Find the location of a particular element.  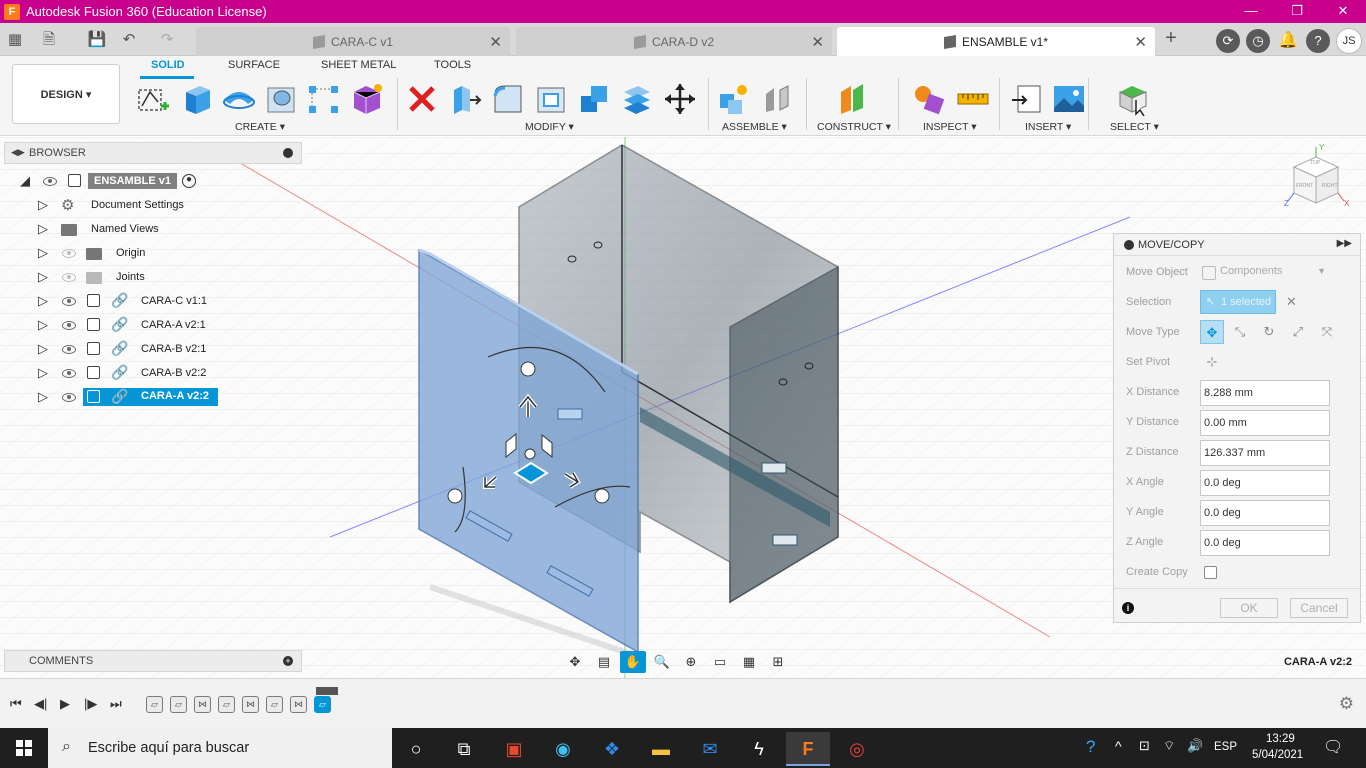

free-move-icon: ✥ is located at coordinates (1212, 332).